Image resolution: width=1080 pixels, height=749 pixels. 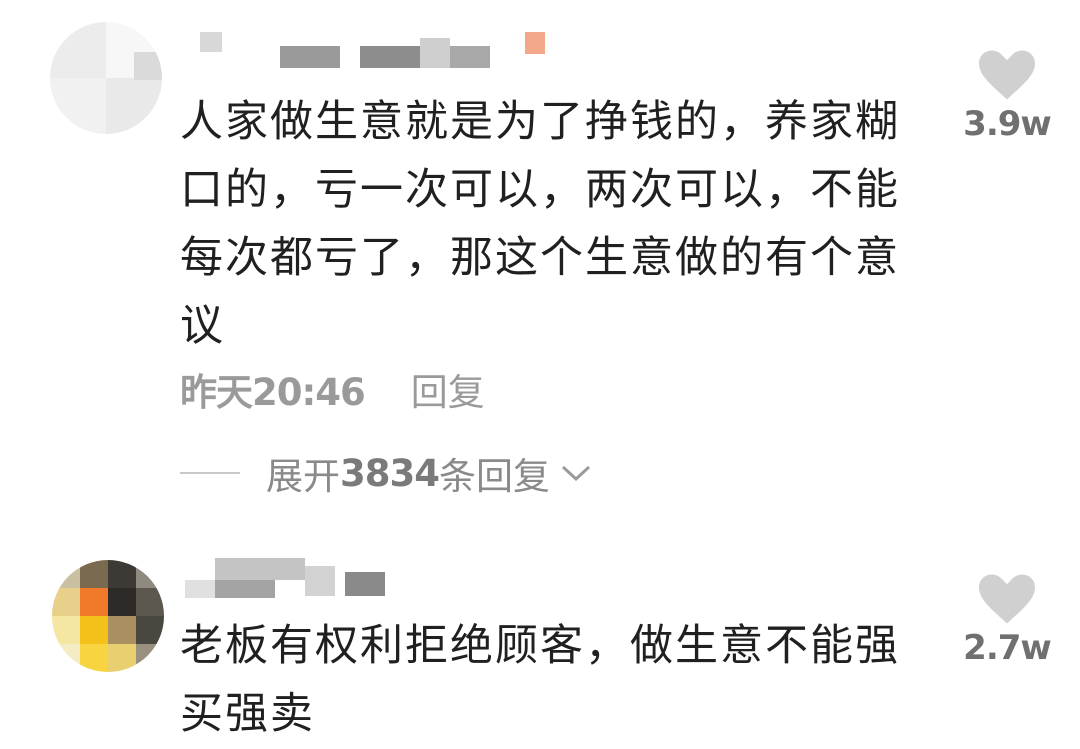 I want to click on expand-replies-button: 展开 3834 条回复, so click(x=386, y=473).